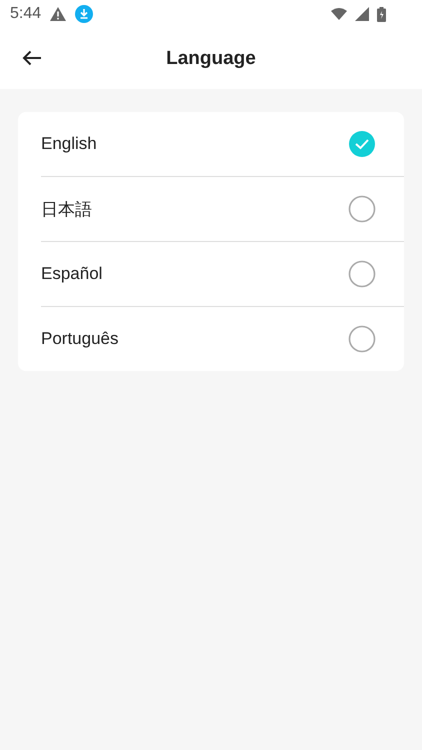 Image resolution: width=422 pixels, height=750 pixels. I want to click on status-time: 5:44, so click(26, 14).